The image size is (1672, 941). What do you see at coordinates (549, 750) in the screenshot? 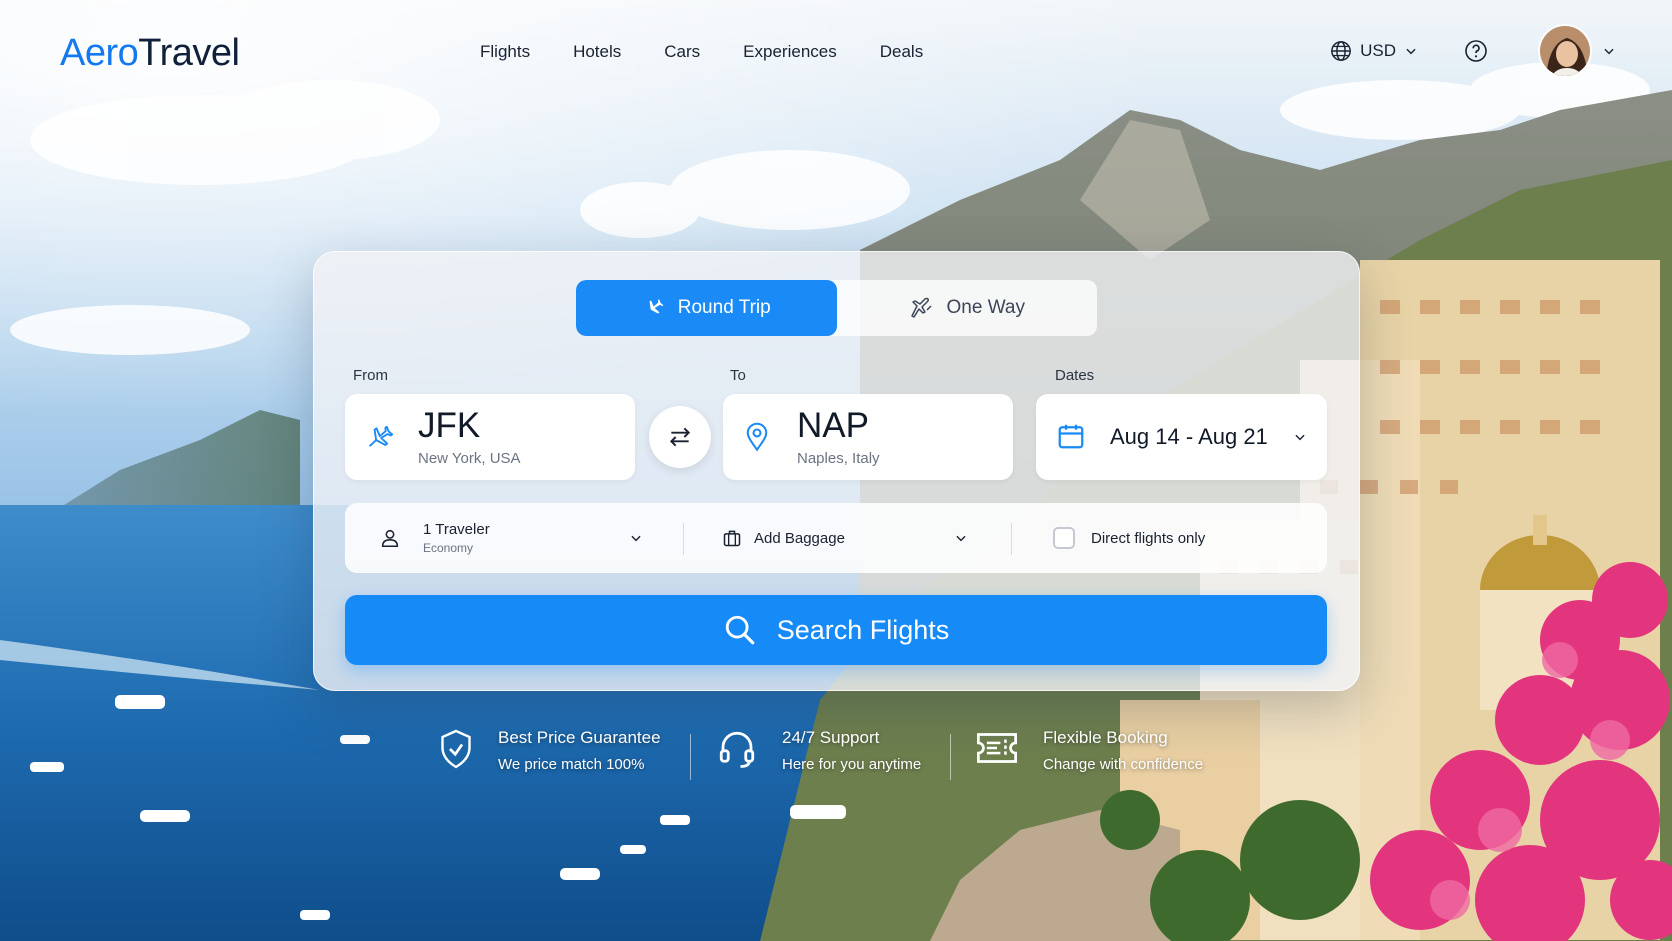
I see `feature-best-price: Best Price Guarantee We price match 100%` at bounding box center [549, 750].